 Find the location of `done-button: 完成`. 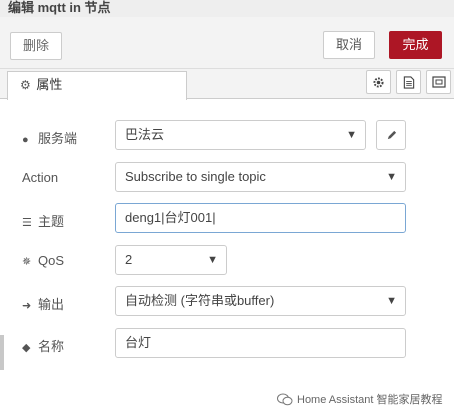

done-button: 完成 is located at coordinates (415, 45).